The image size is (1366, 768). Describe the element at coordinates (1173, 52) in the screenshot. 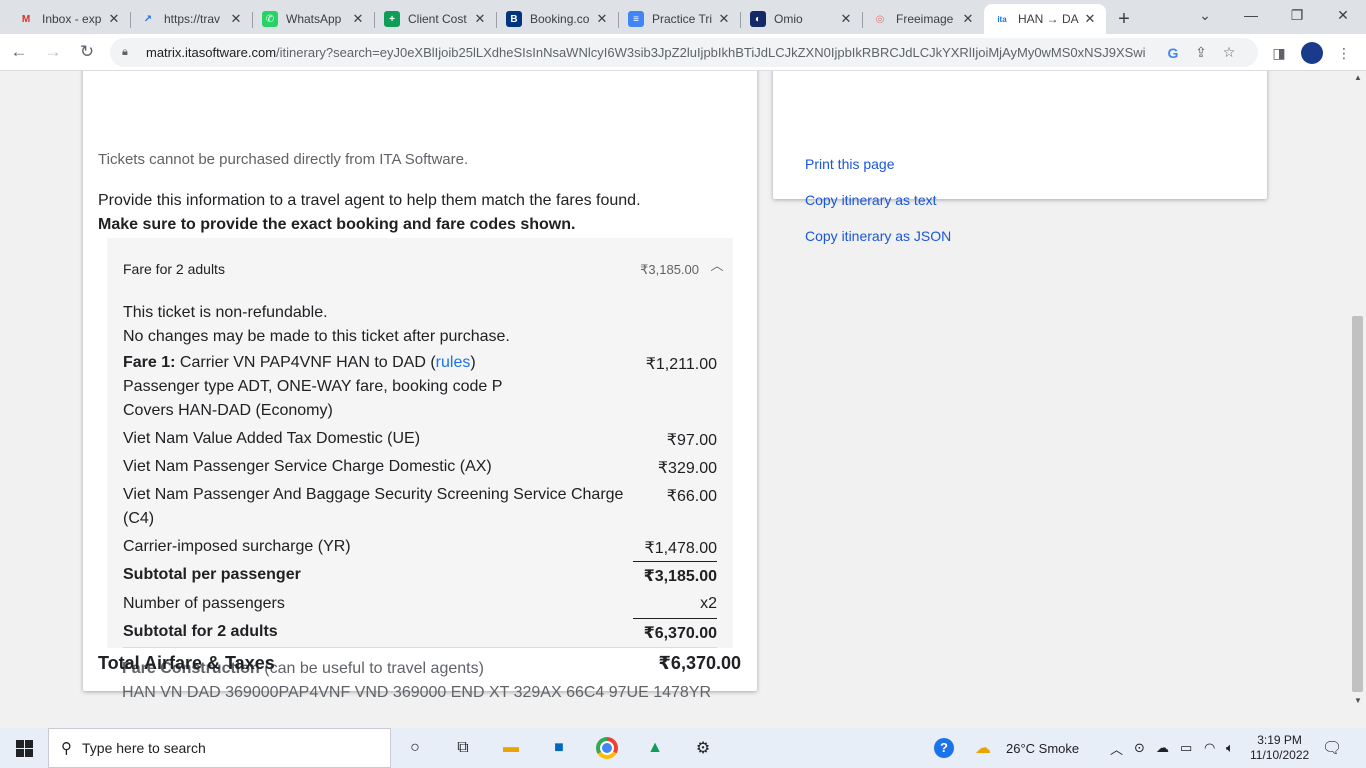

I see `google-lens-icon: G` at that location.